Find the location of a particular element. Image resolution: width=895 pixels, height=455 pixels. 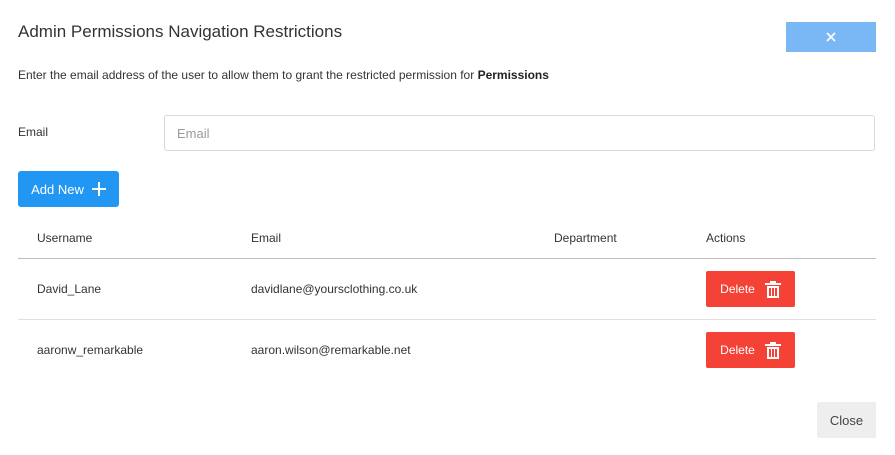

column-header-actions: Actions is located at coordinates (726, 238).